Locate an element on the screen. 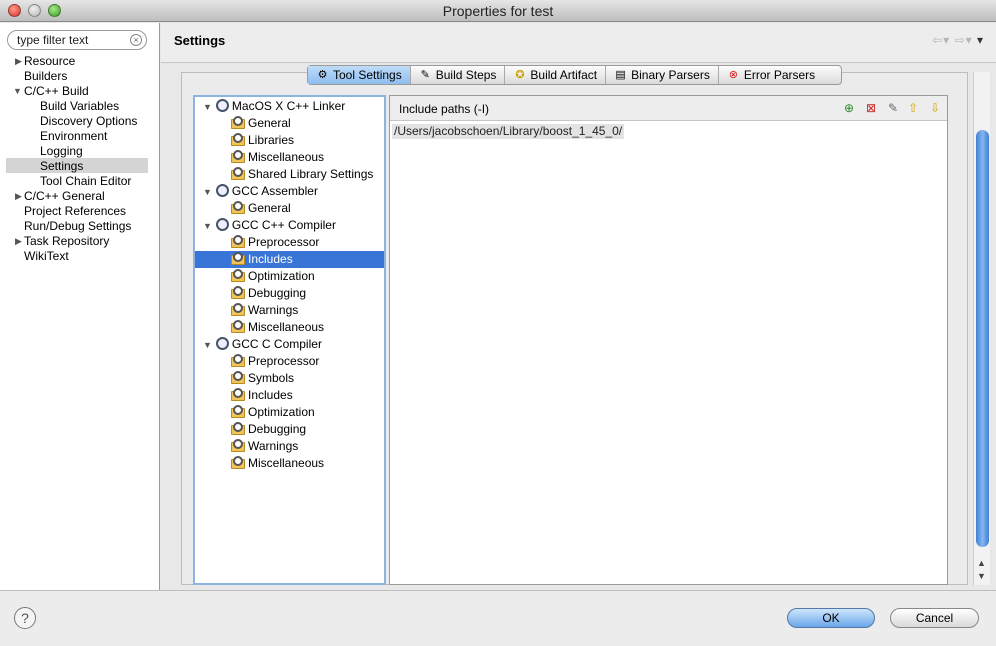 This screenshot has width=996, height=646. clear-filter-icon: × is located at coordinates (136, 40).